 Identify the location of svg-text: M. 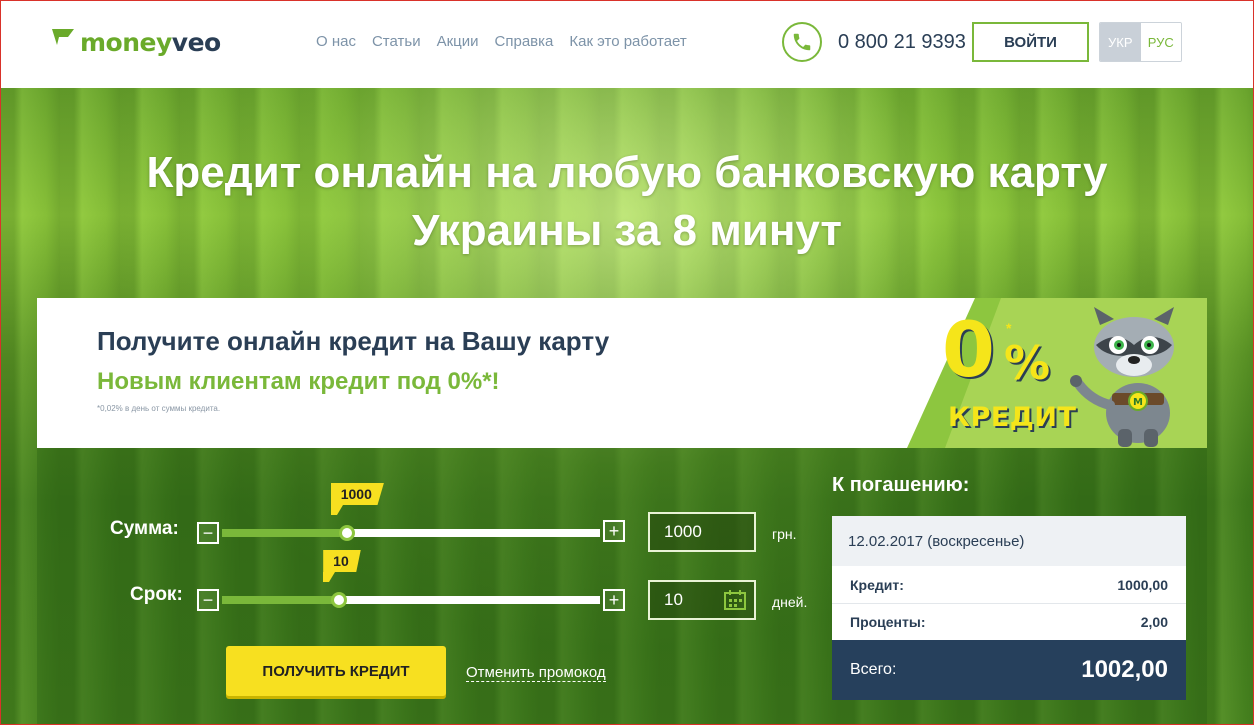
(1138, 402).